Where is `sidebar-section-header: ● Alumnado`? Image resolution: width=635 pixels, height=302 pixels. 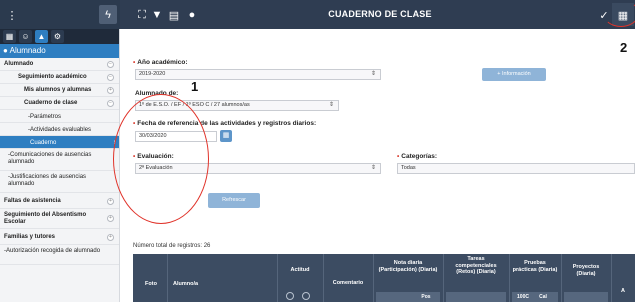
sidebar-section-header: ● Alumnado is located at coordinates (59, 51).